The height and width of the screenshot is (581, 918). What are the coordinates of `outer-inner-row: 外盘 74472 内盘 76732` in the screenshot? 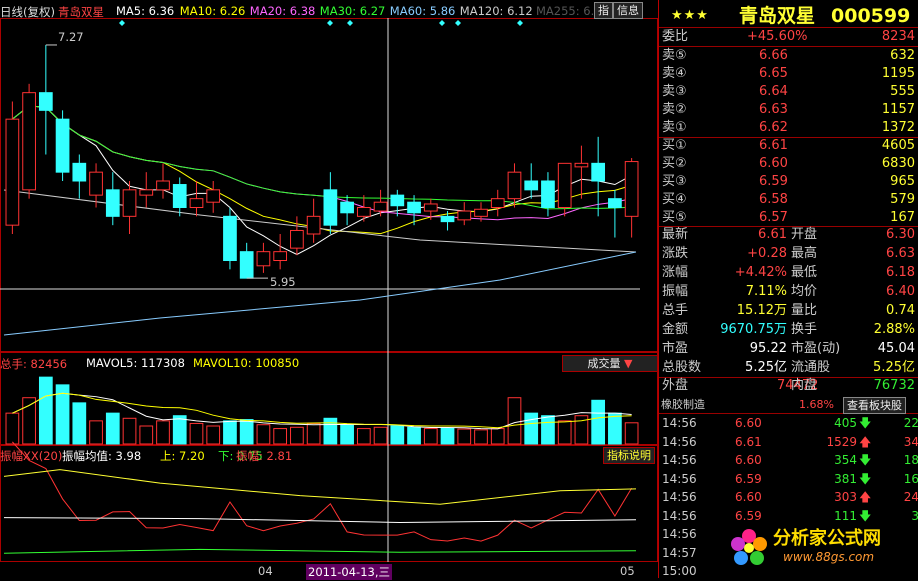 It's located at (788, 386).